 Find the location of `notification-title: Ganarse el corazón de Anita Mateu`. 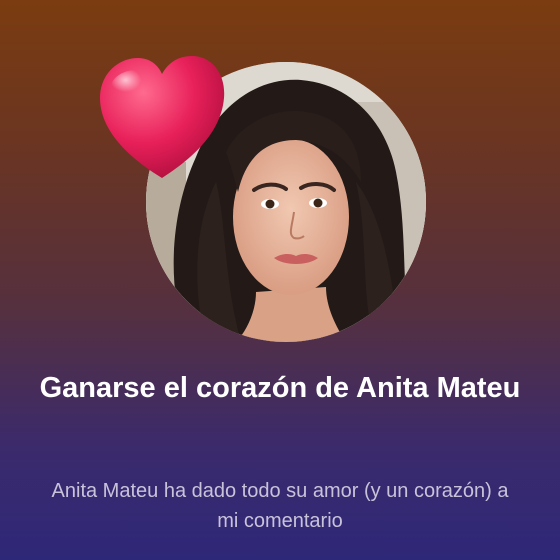

notification-title: Ganarse el corazón de Anita Mateu is located at coordinates (280, 388).